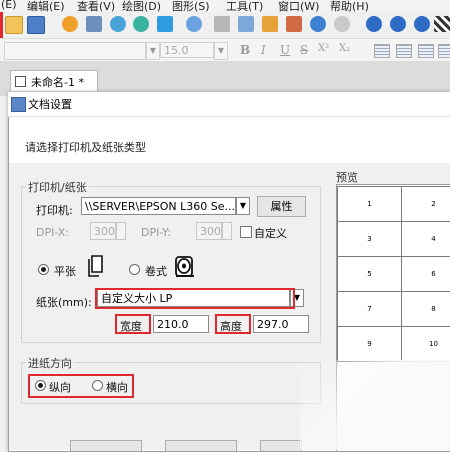 This screenshot has height=452, width=450. Describe the element at coordinates (281, 206) in the screenshot. I see `properties-button: 属性` at that location.